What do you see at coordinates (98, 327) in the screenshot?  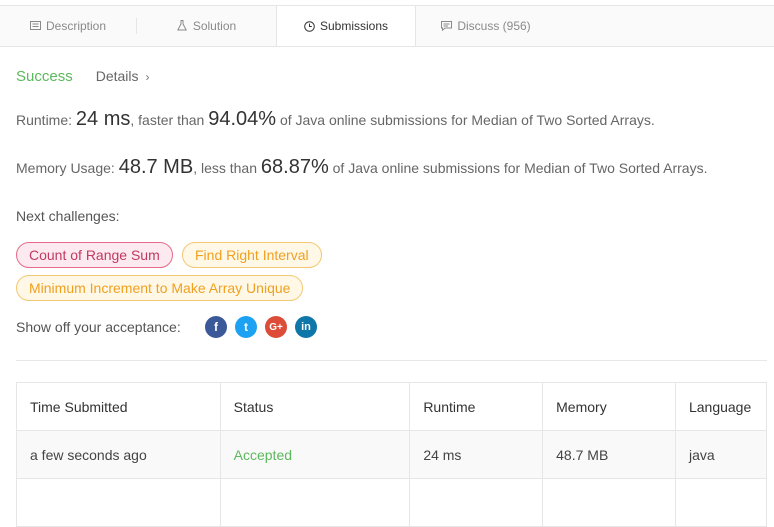 I see `share-label: Show off your acceptance:` at bounding box center [98, 327].